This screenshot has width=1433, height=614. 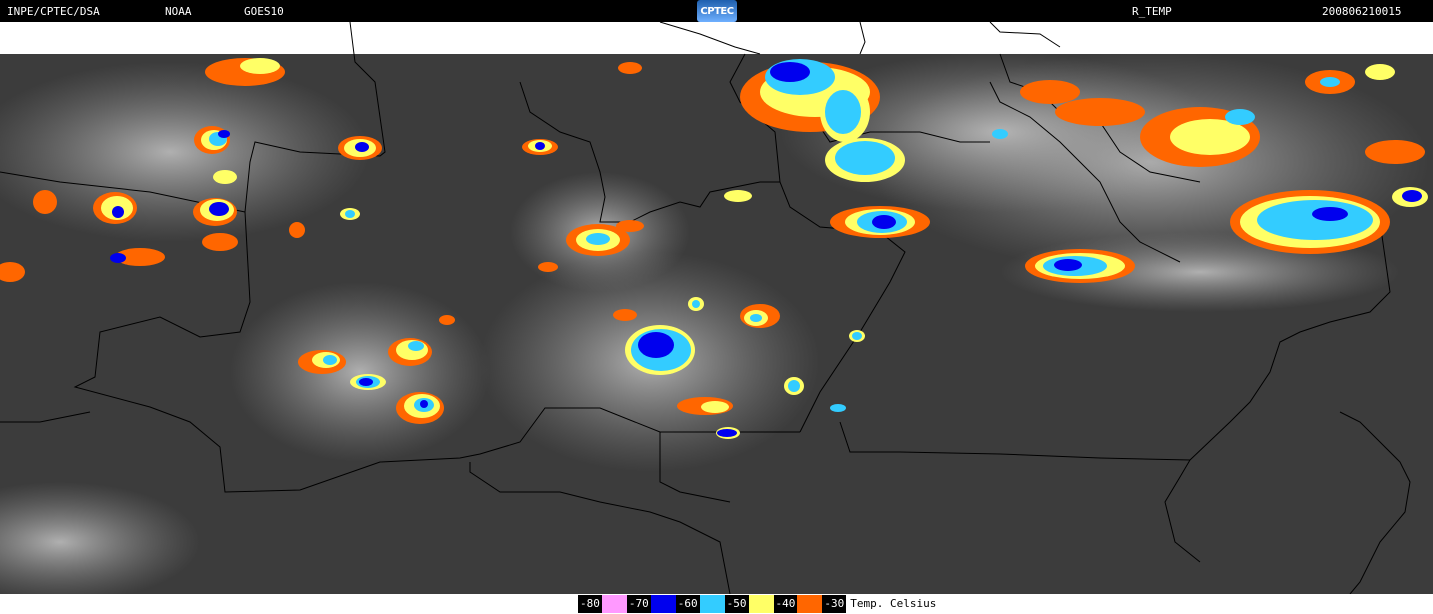 I want to click on source-label: INPE/CPTEC/DSA, so click(x=53, y=11).